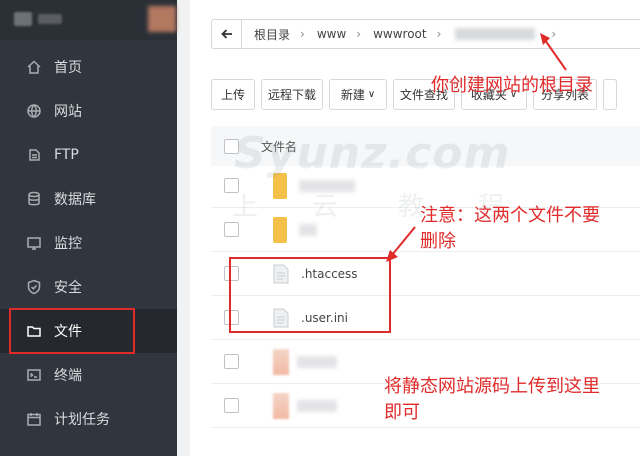 The height and width of the screenshot is (456, 640). I want to click on path-bar: 根目录 › www › wwwroot › ›, so click(425, 34).